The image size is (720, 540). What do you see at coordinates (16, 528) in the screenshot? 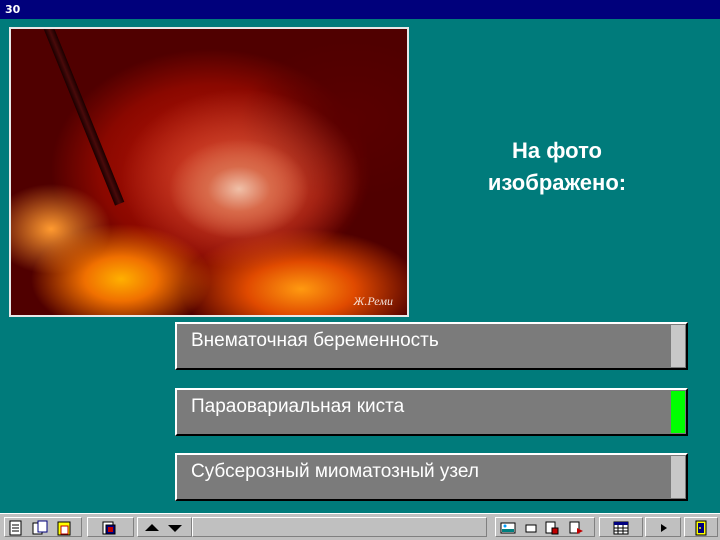
I see `document-icon` at bounding box center [16, 528].